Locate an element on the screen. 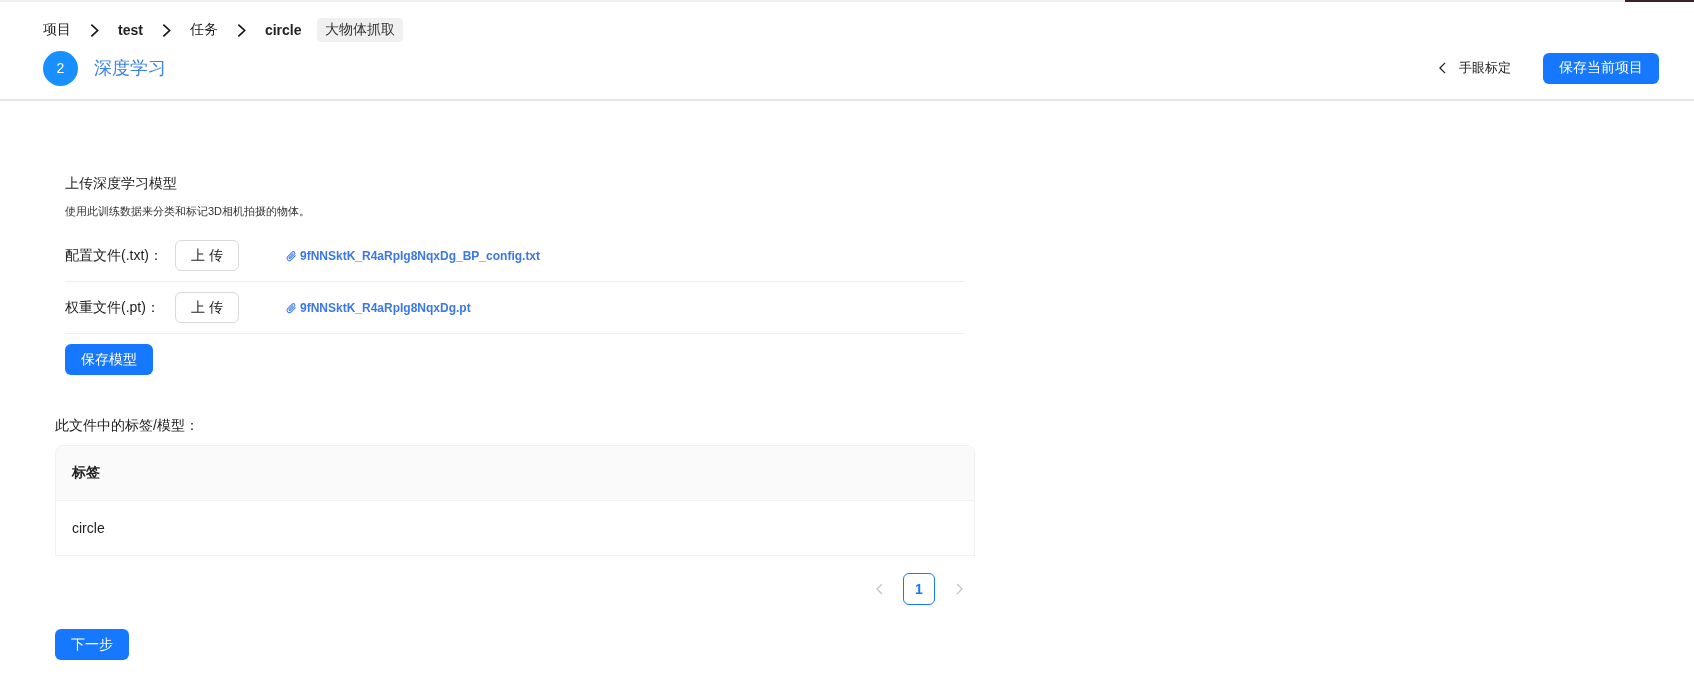 Image resolution: width=1694 pixels, height=693 pixels. file-label: 权重文件(.pt)： is located at coordinates (113, 307).